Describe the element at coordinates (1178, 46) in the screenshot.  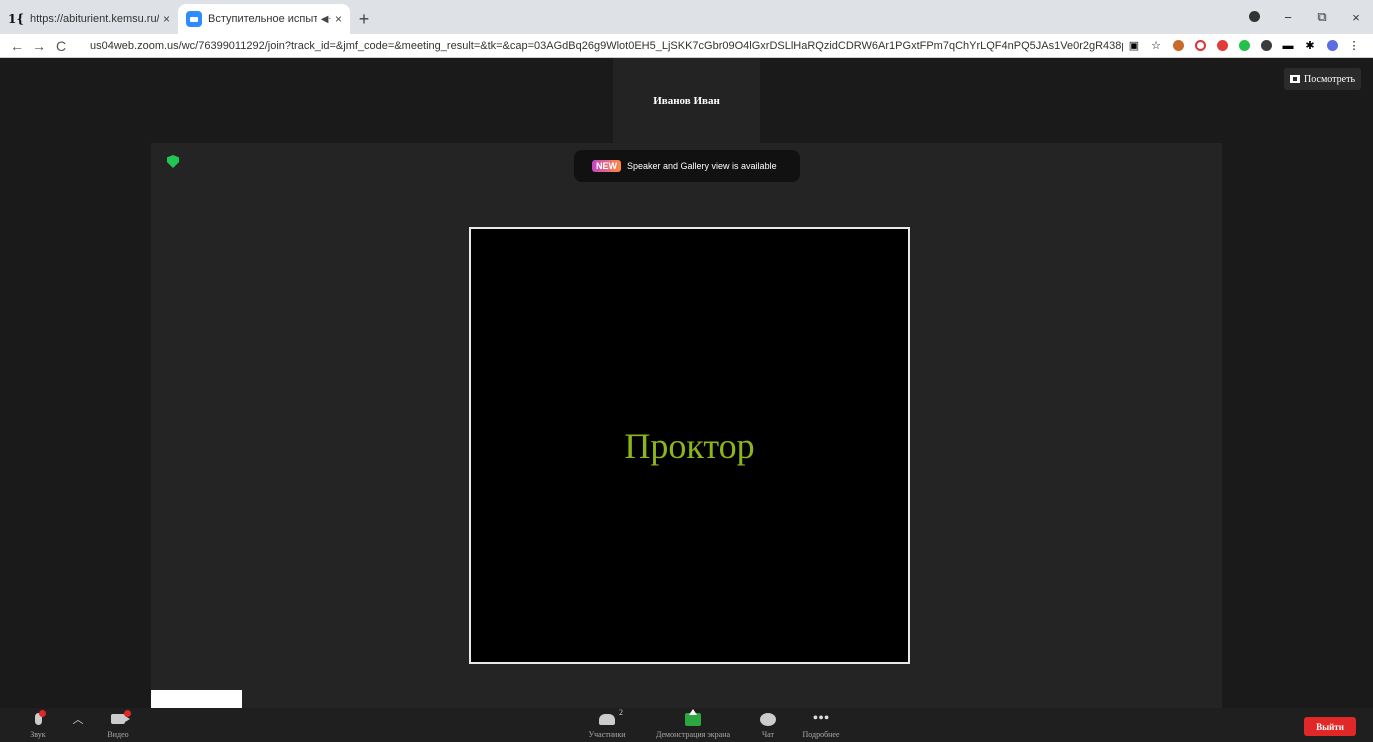
I see `extension-avatar-icon` at that location.